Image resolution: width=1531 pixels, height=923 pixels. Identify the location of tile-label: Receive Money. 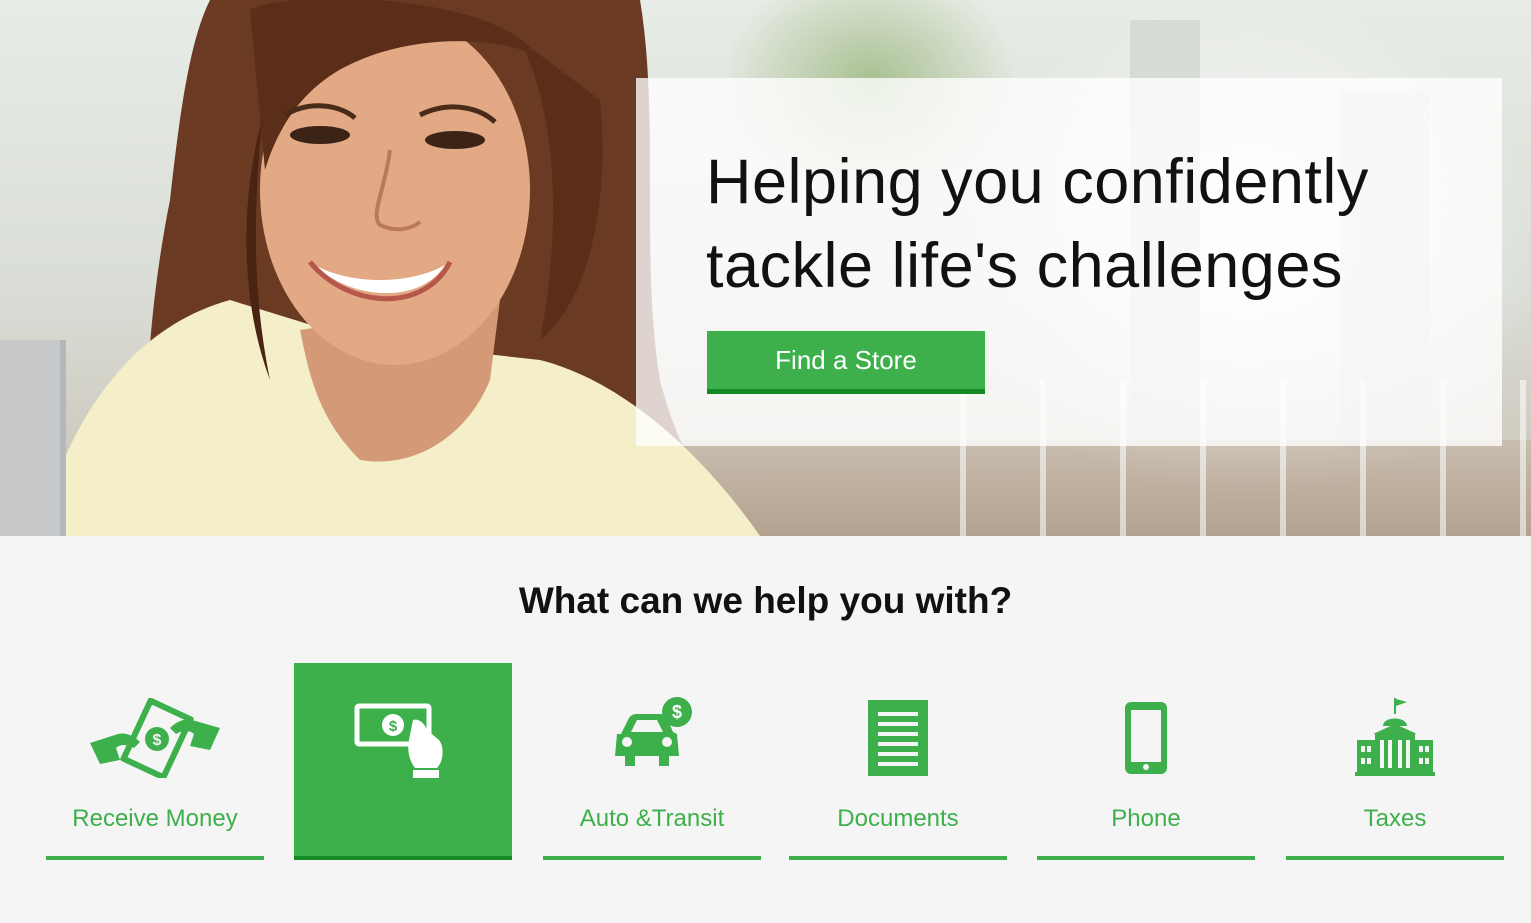
(155, 818).